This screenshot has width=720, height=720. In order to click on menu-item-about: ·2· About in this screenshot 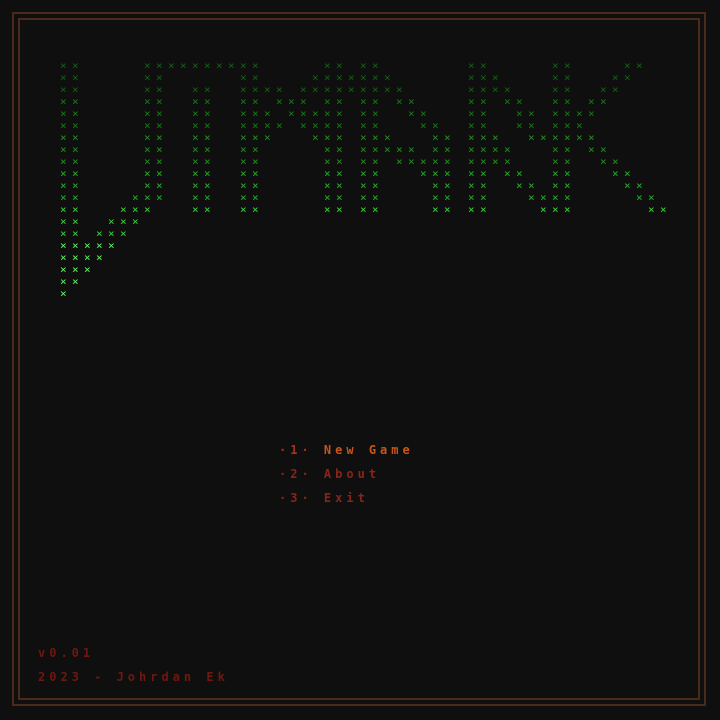, I will do `click(346, 477)`.